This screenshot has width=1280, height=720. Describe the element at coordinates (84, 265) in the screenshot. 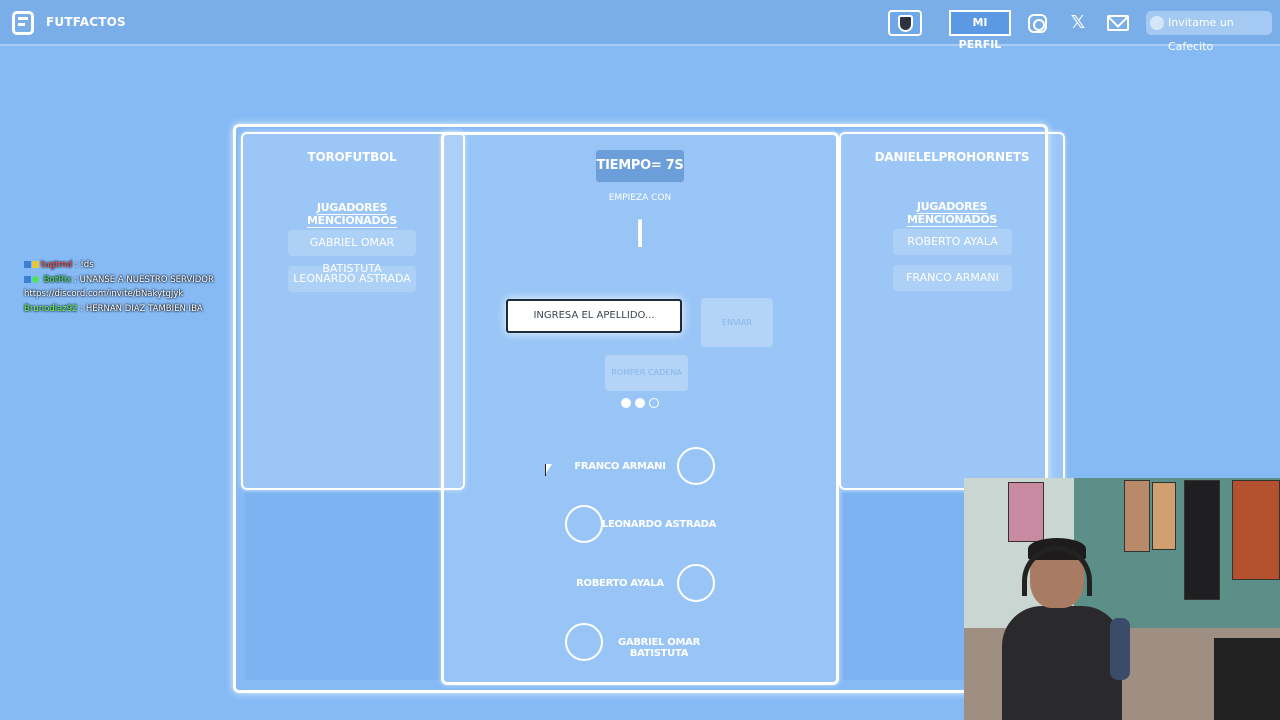

I see `chat-text: : !ds` at that location.